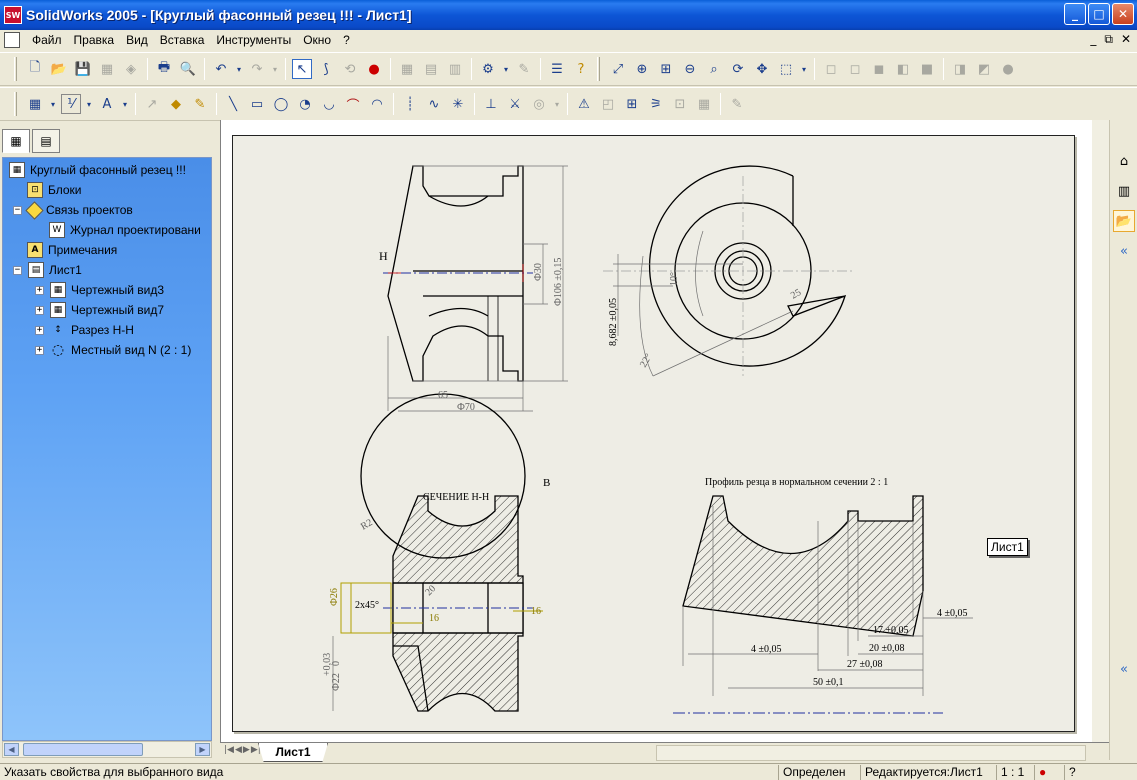 This screenshot has height=780, width=1137. I want to click on tangent-arc-icon: ◡, so click(329, 104).